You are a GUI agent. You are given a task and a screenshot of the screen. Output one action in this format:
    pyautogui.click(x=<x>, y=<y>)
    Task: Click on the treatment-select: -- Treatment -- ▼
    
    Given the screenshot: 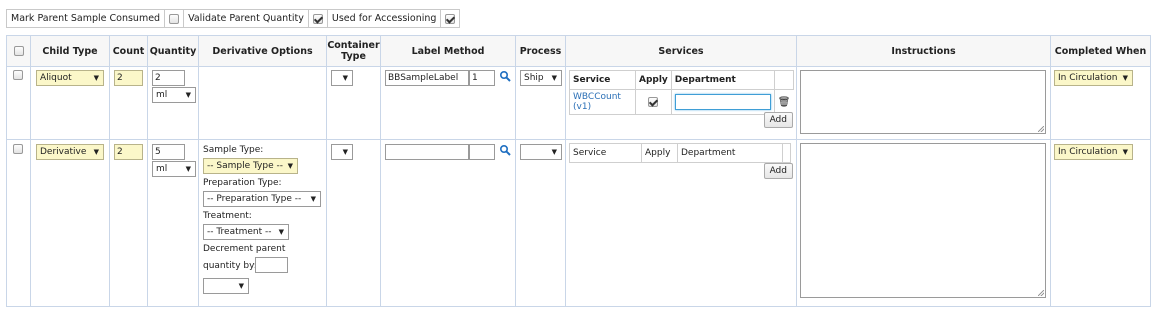 What is the action you would take?
    pyautogui.click(x=246, y=232)
    